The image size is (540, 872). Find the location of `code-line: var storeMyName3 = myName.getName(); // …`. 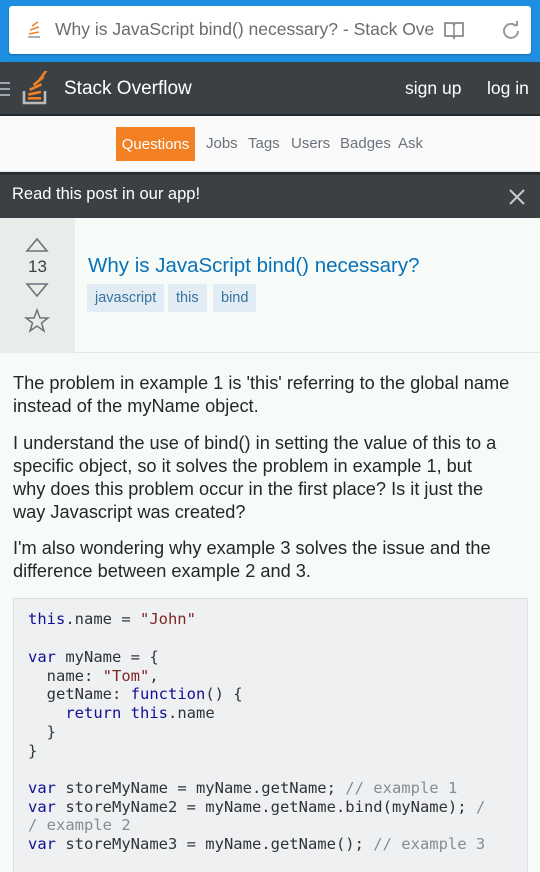

code-line: var storeMyName3 = myName.getName(); // … is located at coordinates (257, 844).